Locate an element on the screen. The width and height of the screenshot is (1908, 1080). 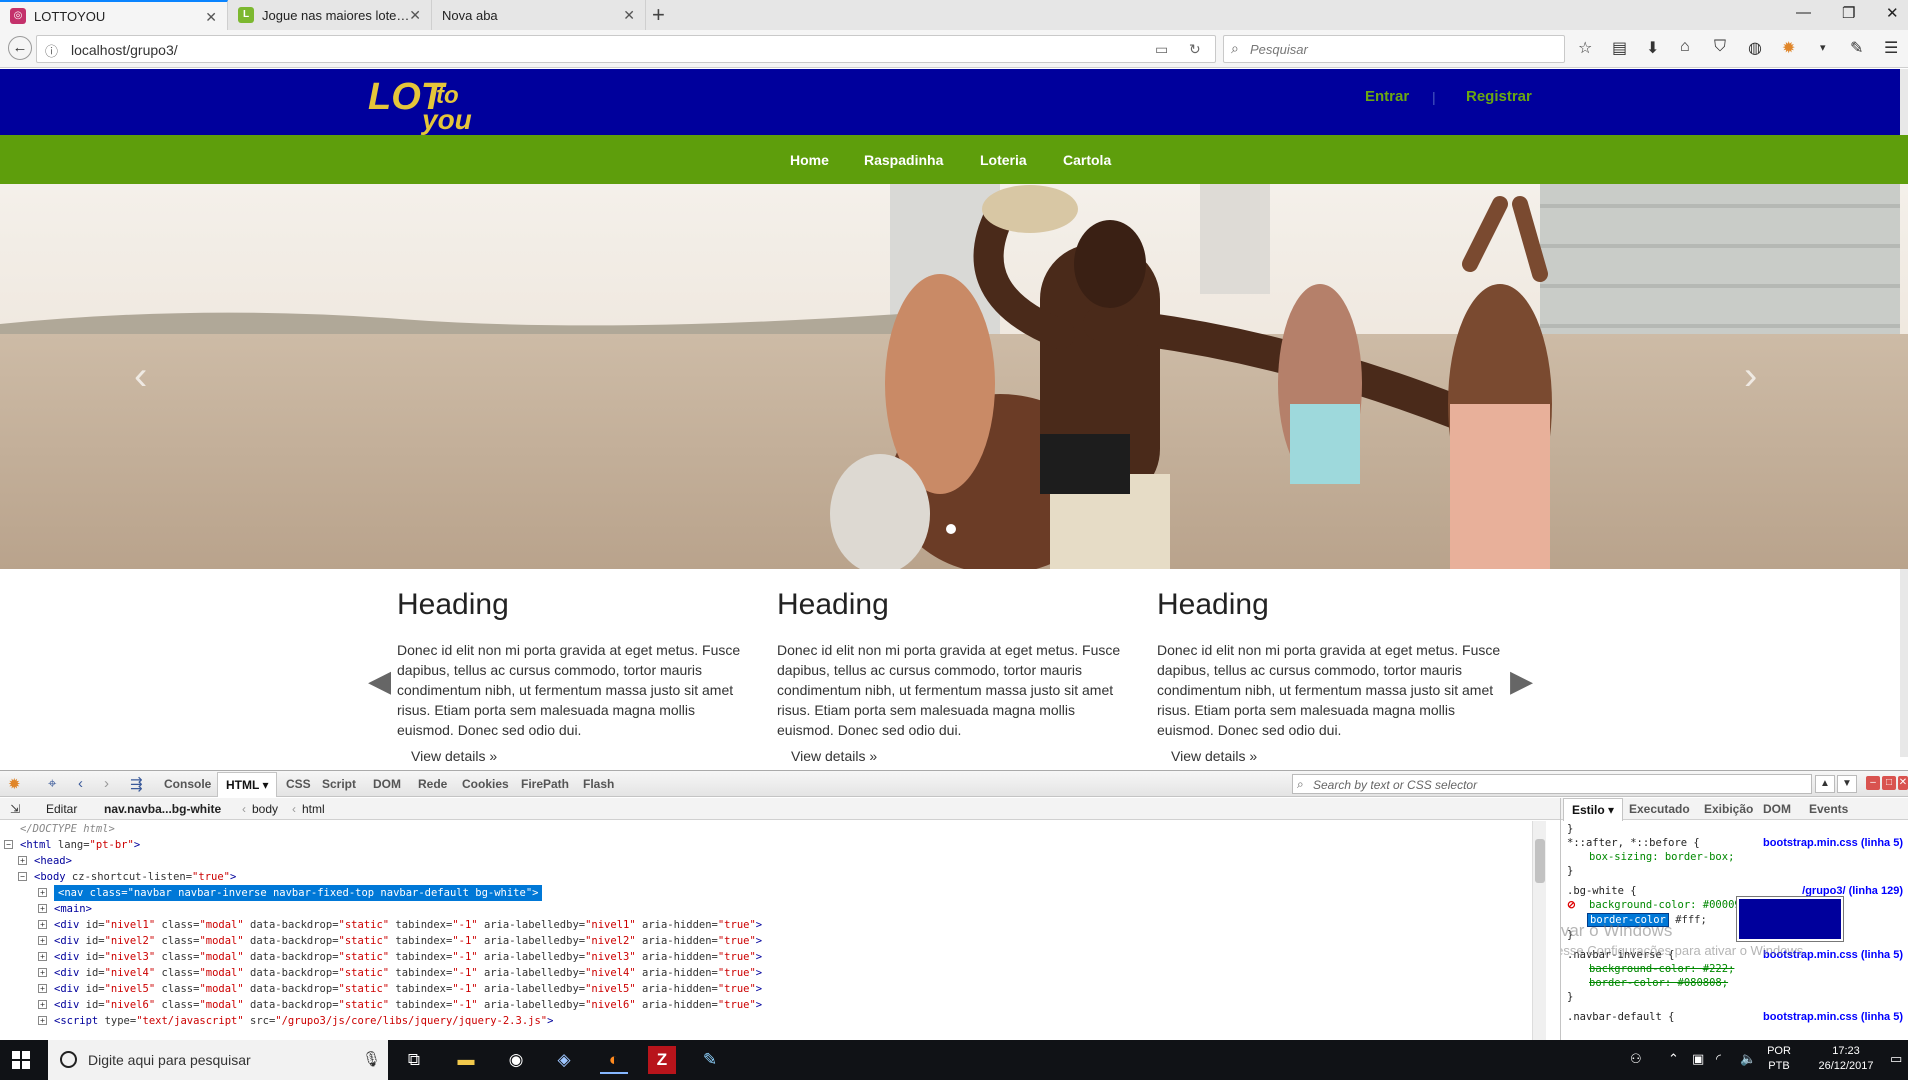
url-bar: ⓘ localhost/grupo3/ ▭ ↻ is located at coordinates (626, 49).